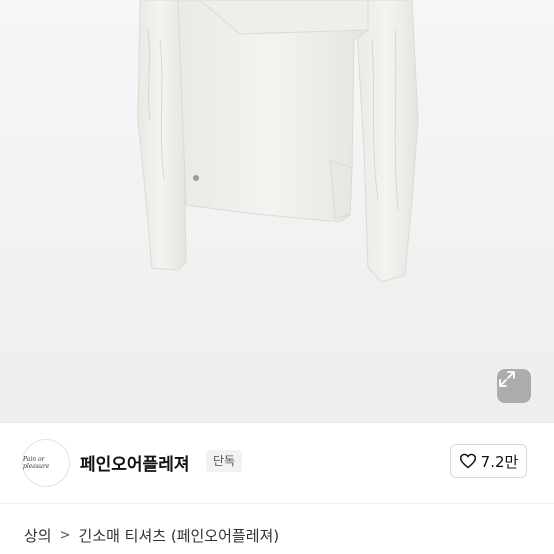  Describe the element at coordinates (507, 379) in the screenshot. I see `expand-arrows-icon` at that location.